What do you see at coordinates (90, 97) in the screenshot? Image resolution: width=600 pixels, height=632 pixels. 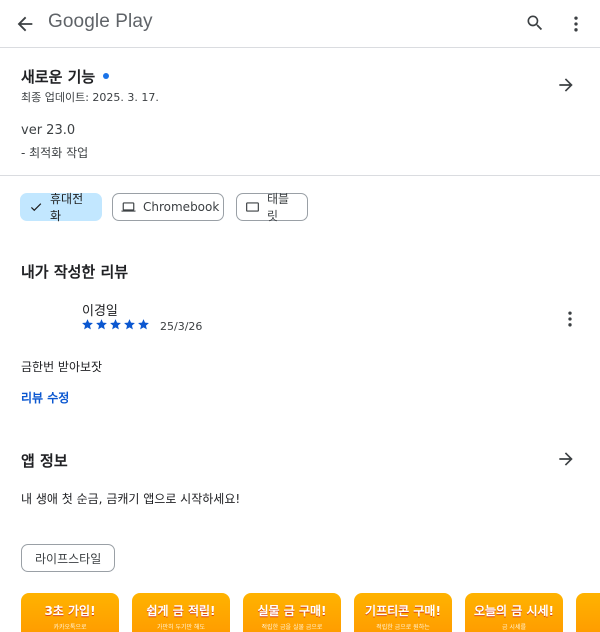 I see `last-updated-text: 최종 업데이트: 2025. 3. 17.` at bounding box center [90, 97].